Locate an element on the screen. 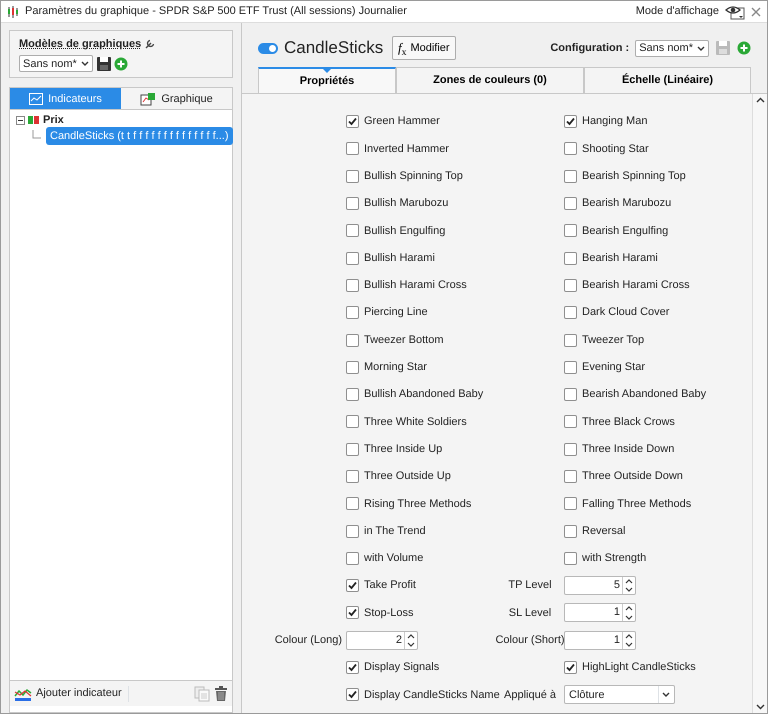 The height and width of the screenshot is (714, 768). pointer-icon is located at coordinates (327, 70).